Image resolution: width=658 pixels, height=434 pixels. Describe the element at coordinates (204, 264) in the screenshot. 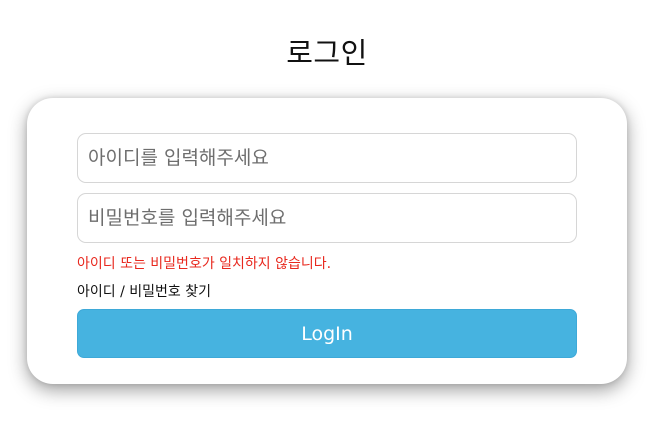

I see `error-message: 아이디 또는 비밀번호가 일치하지 않습니다.` at that location.